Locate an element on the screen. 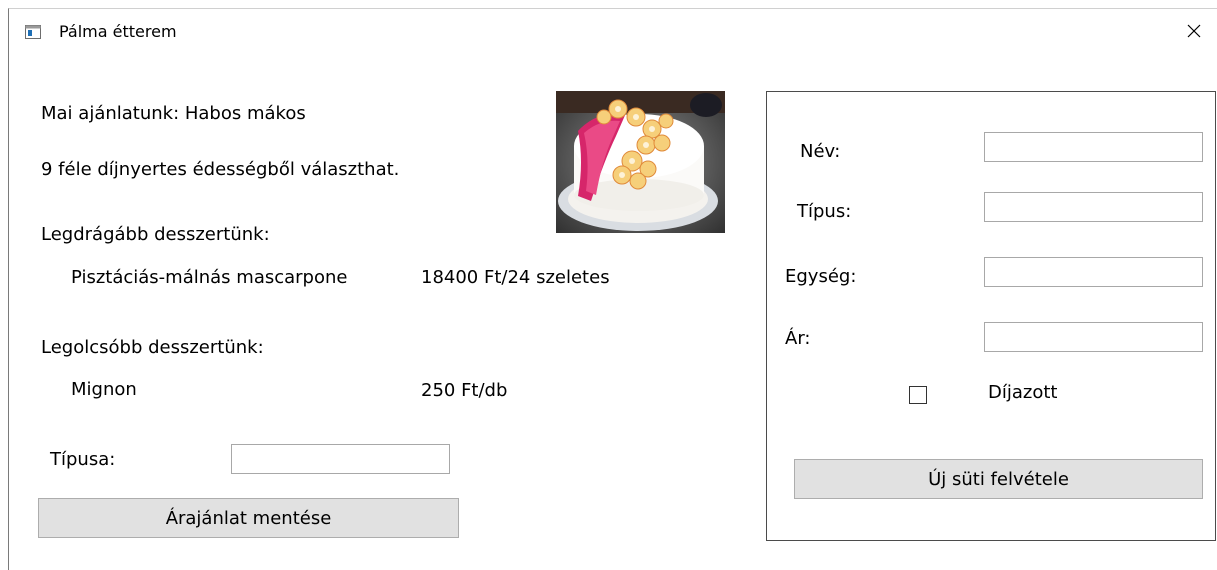 This screenshot has height=570, width=1217. add-cake-button: Új süti felvétele is located at coordinates (998, 479).